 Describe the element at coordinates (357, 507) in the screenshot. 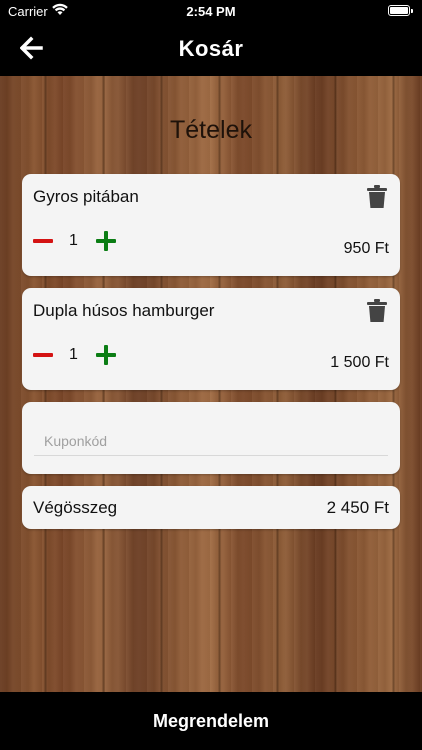

I see `total-value: 2 450 Ft` at that location.